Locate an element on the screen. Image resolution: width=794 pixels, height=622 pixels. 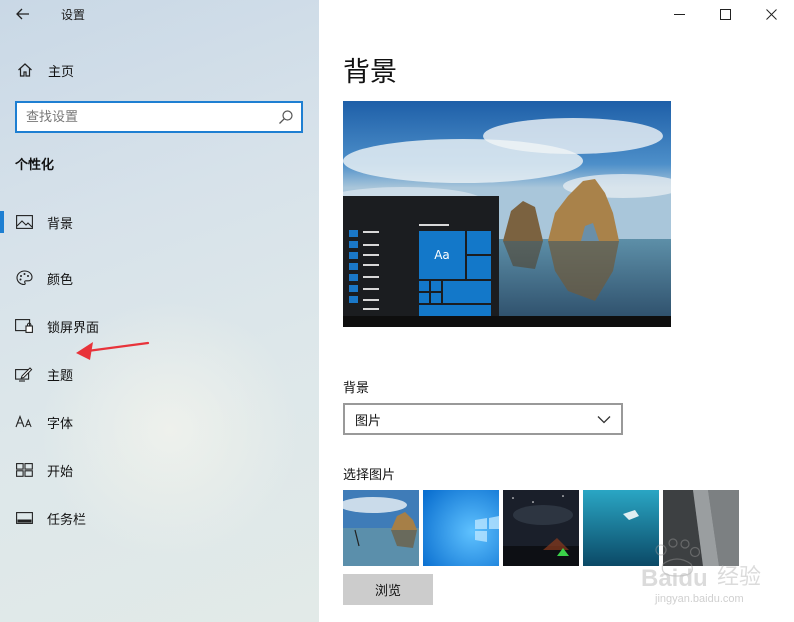
sidebar-item-background: 背景 is located at coordinates (159, 222).